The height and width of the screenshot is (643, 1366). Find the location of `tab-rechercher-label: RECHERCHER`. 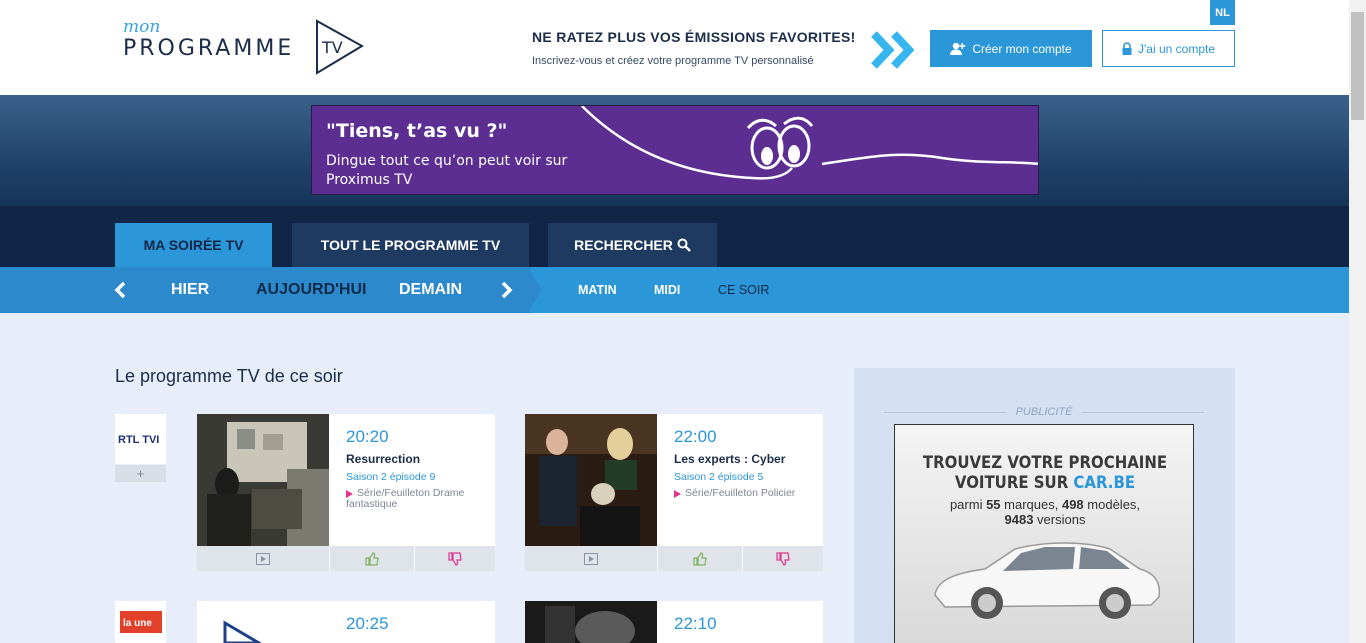

tab-rechercher-label: RECHERCHER is located at coordinates (623, 245).